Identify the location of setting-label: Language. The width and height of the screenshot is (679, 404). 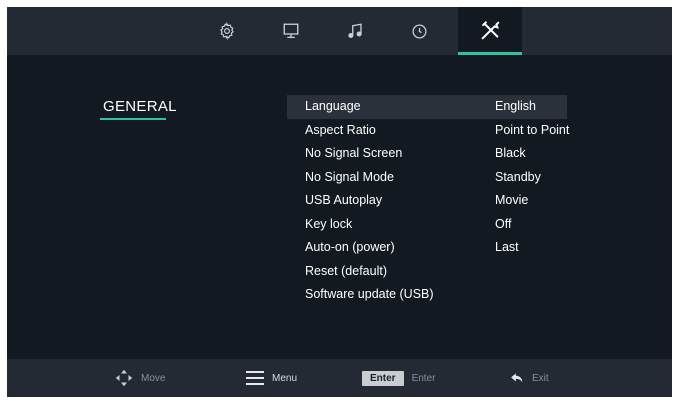
(333, 106).